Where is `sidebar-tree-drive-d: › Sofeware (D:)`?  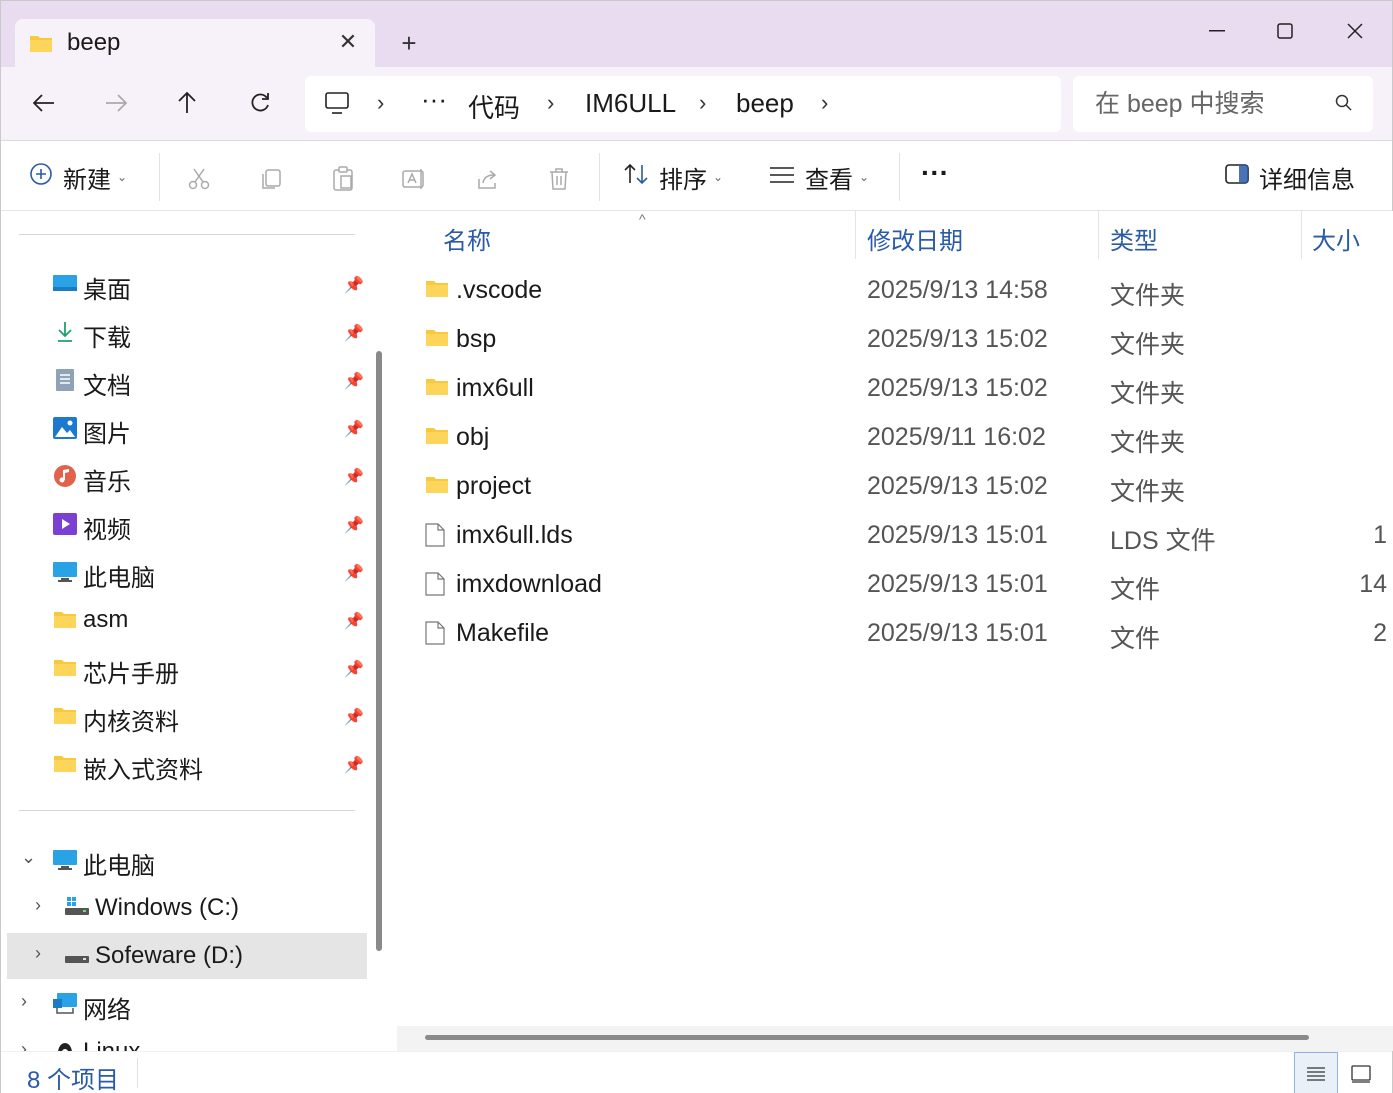 sidebar-tree-drive-d: › Sofeware (D:) is located at coordinates (187, 956).